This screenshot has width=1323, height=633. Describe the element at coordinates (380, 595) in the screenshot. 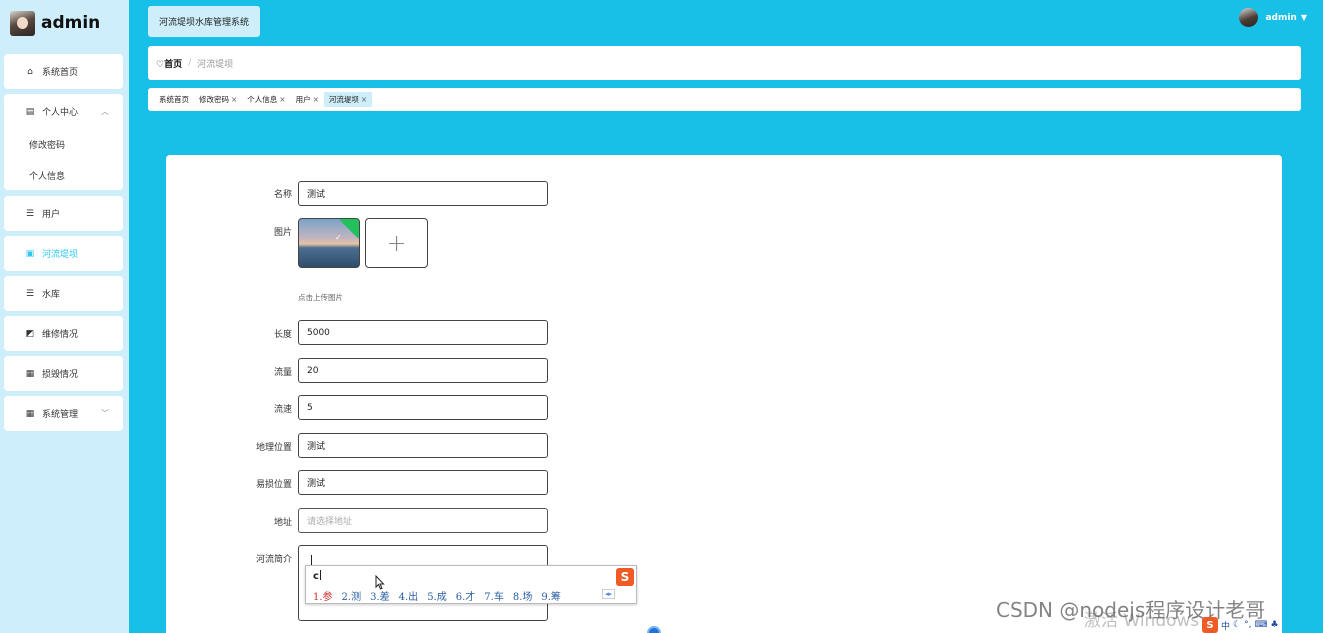

I see `ime-candidate: 3.差` at that location.